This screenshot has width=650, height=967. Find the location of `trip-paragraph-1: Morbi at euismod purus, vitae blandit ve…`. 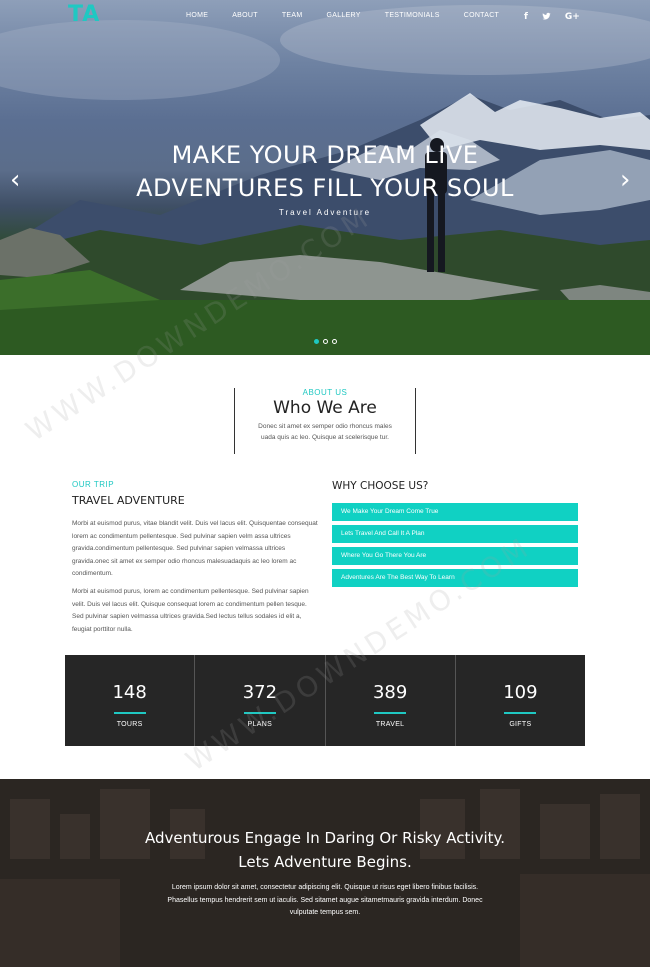

trip-paragraph-1: Morbi at euismod purus, vitae blandit ve… is located at coordinates (195, 548).